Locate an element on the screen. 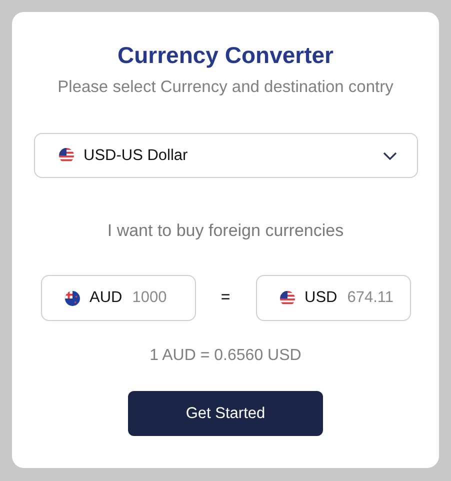 This screenshot has height=481, width=451. currency-code: AUD is located at coordinates (106, 298).